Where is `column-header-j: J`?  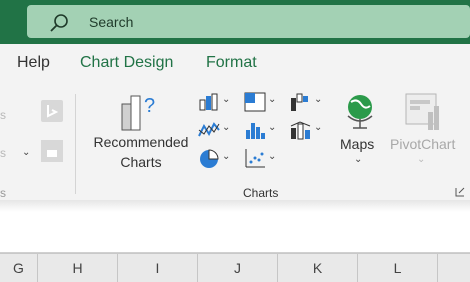 column-header-j: J is located at coordinates (238, 268).